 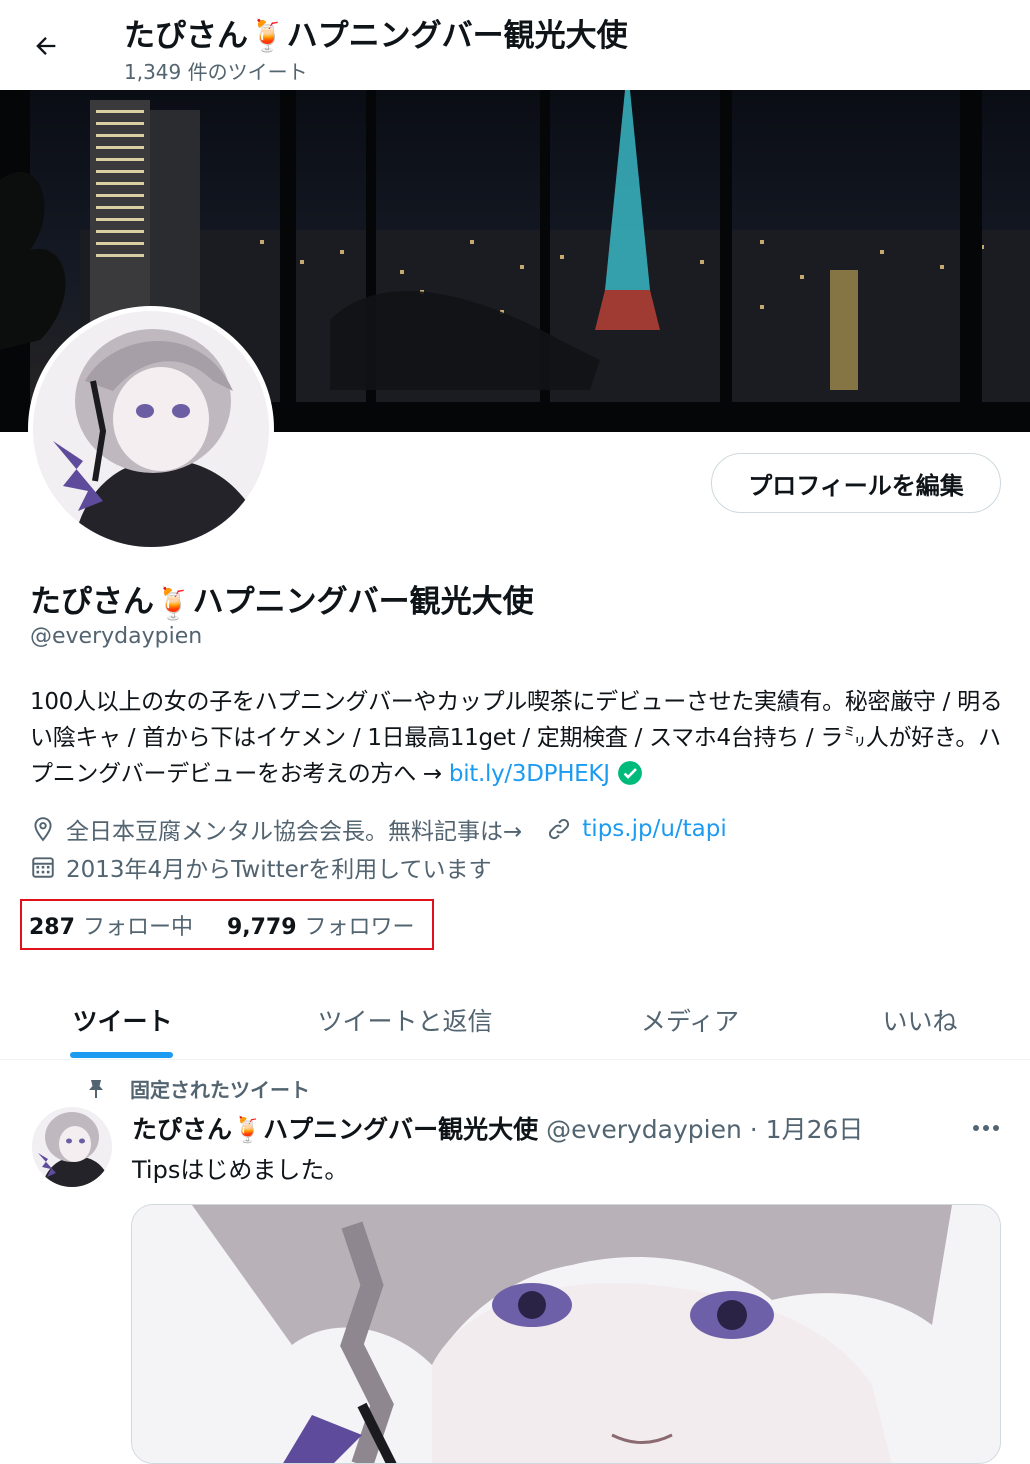 I want to click on tweet-author-avatar, so click(x=72, y=1147).